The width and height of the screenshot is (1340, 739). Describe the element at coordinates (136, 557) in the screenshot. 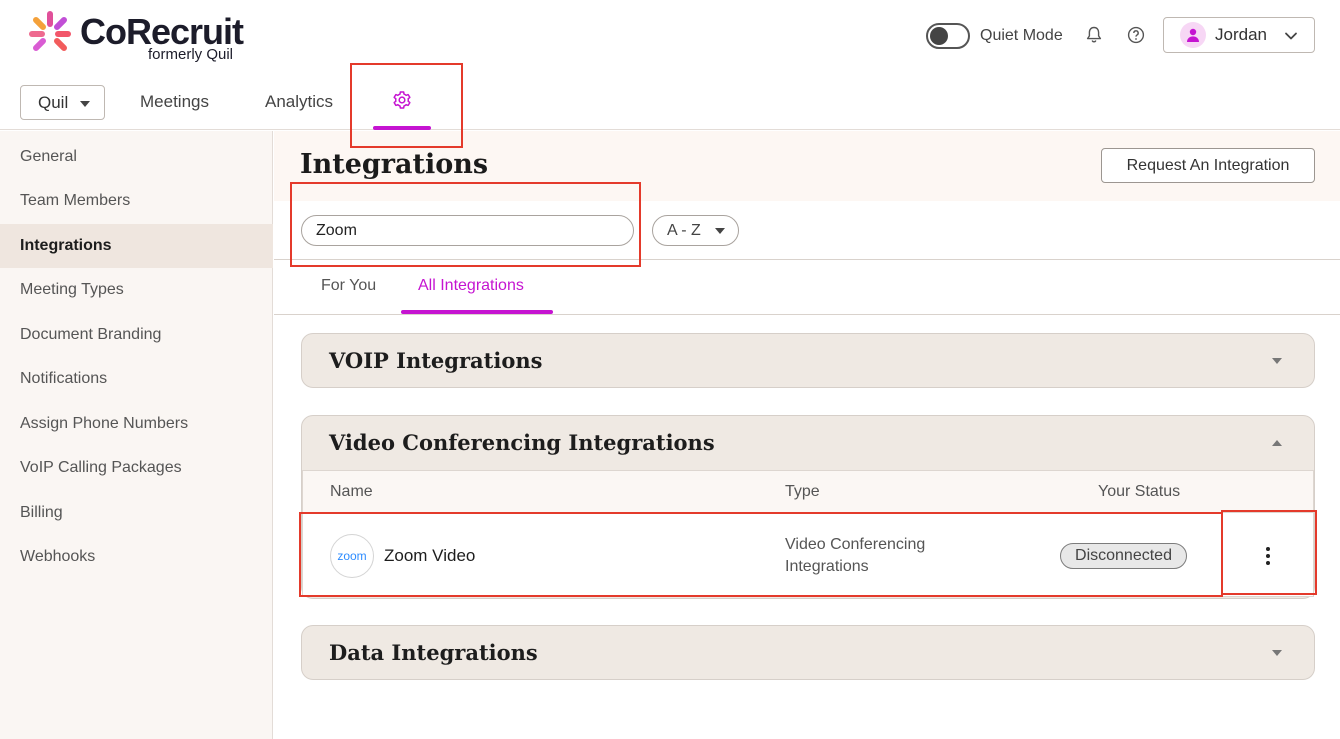

I see `sidebar-item-webhooks: Webhooks` at that location.